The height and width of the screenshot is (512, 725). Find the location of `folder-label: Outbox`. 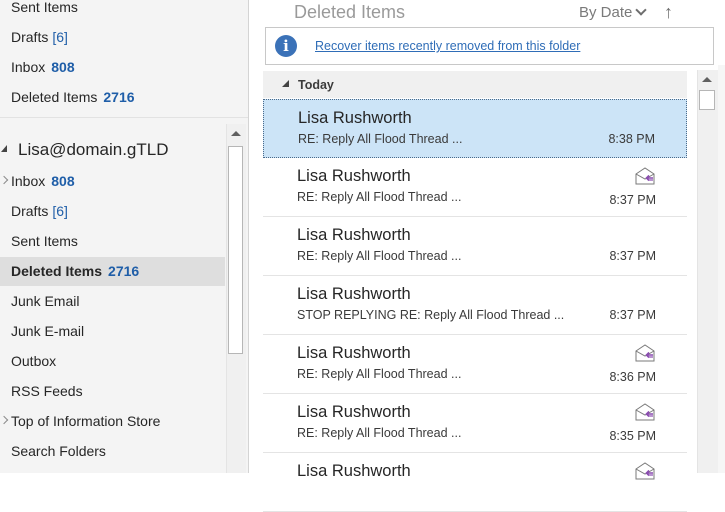

folder-label: Outbox is located at coordinates (34, 361).